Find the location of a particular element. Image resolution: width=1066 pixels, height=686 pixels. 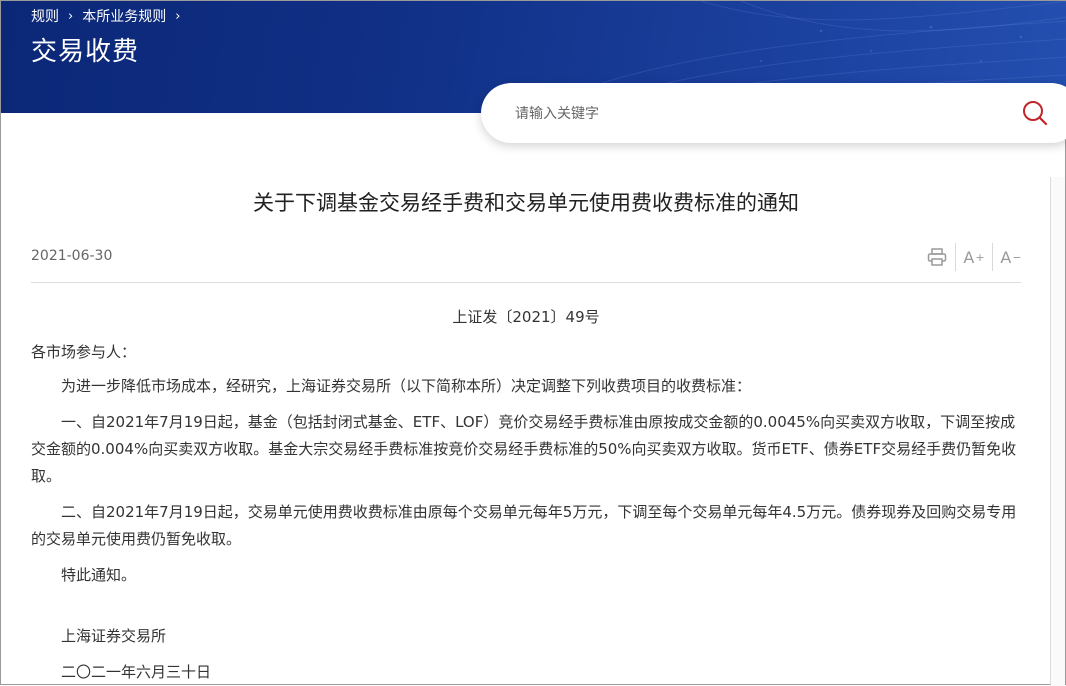

page-title: 交易收费 is located at coordinates (85, 52).